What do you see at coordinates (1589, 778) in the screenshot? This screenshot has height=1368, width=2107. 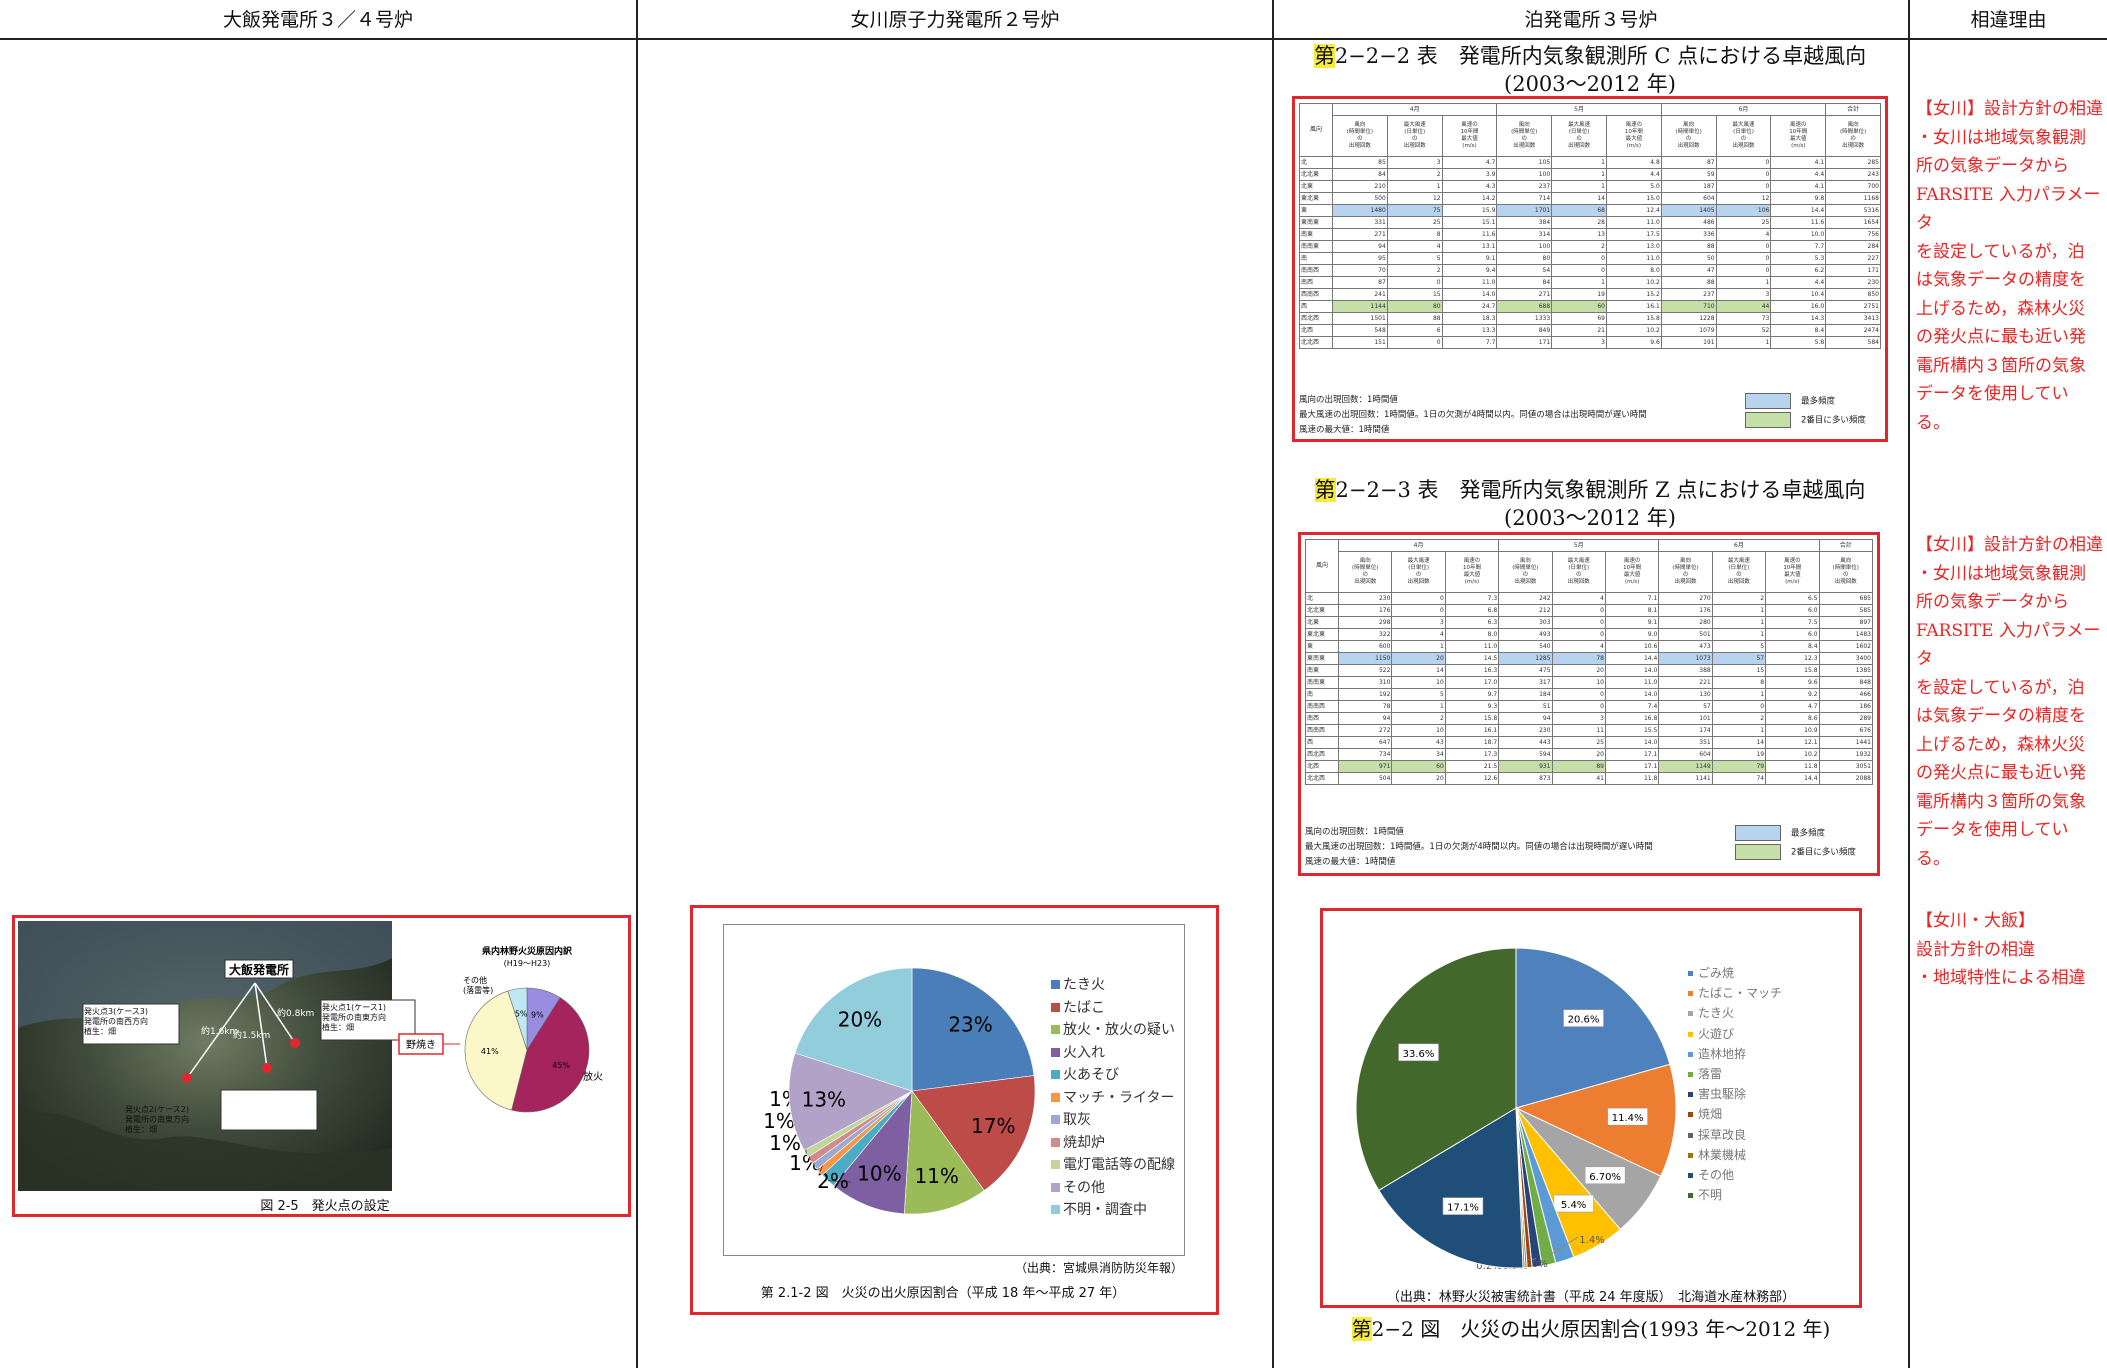 I see `table-row: 北北西 504 20 12.6 873 41 11.8 1141 74 14.4 2088` at bounding box center [1589, 778].